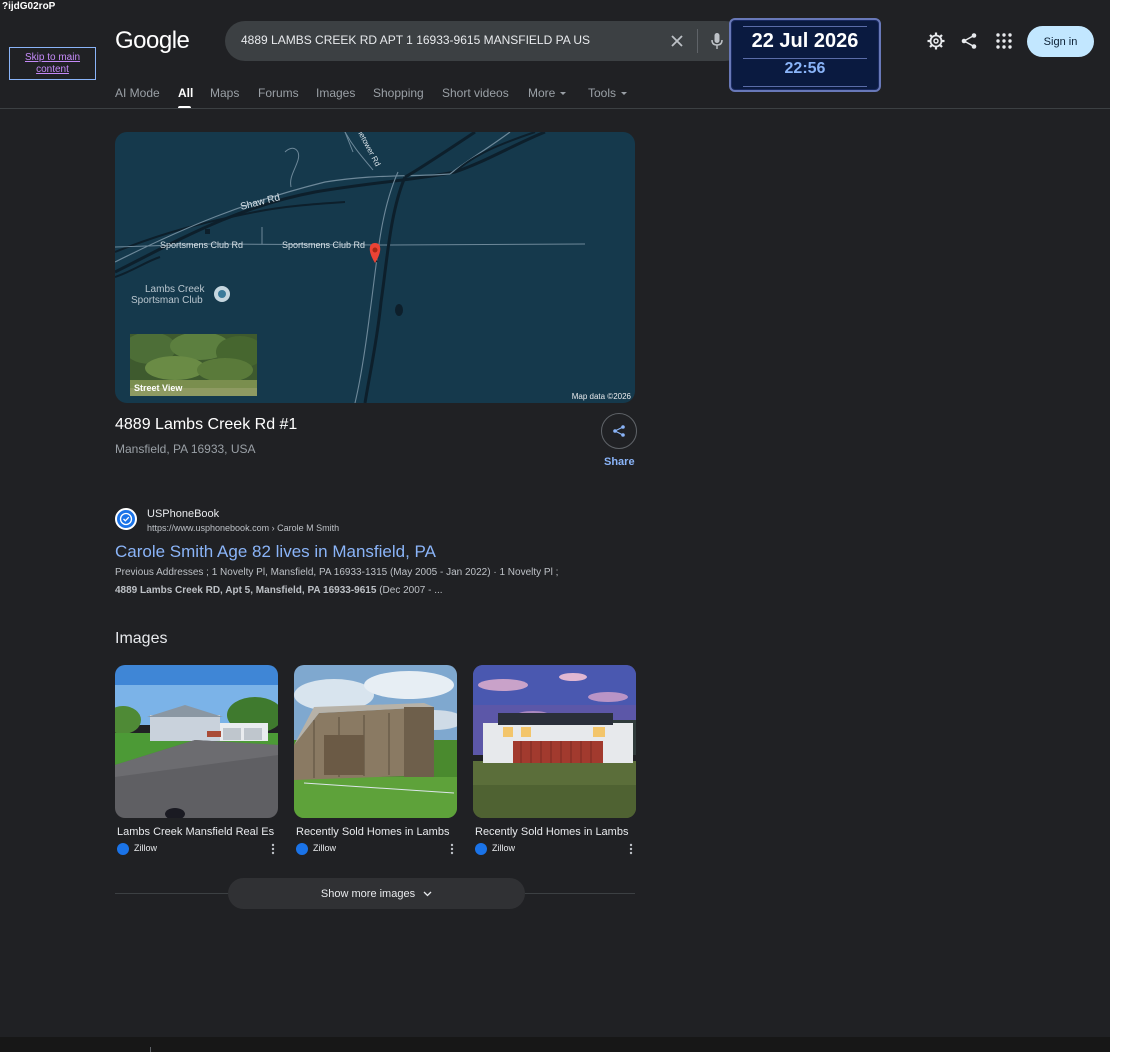 Image resolution: width=1124 pixels, height=1052 pixels. What do you see at coordinates (193, 365) in the screenshot?
I see `street-view-thumbnail: Street View` at bounding box center [193, 365].